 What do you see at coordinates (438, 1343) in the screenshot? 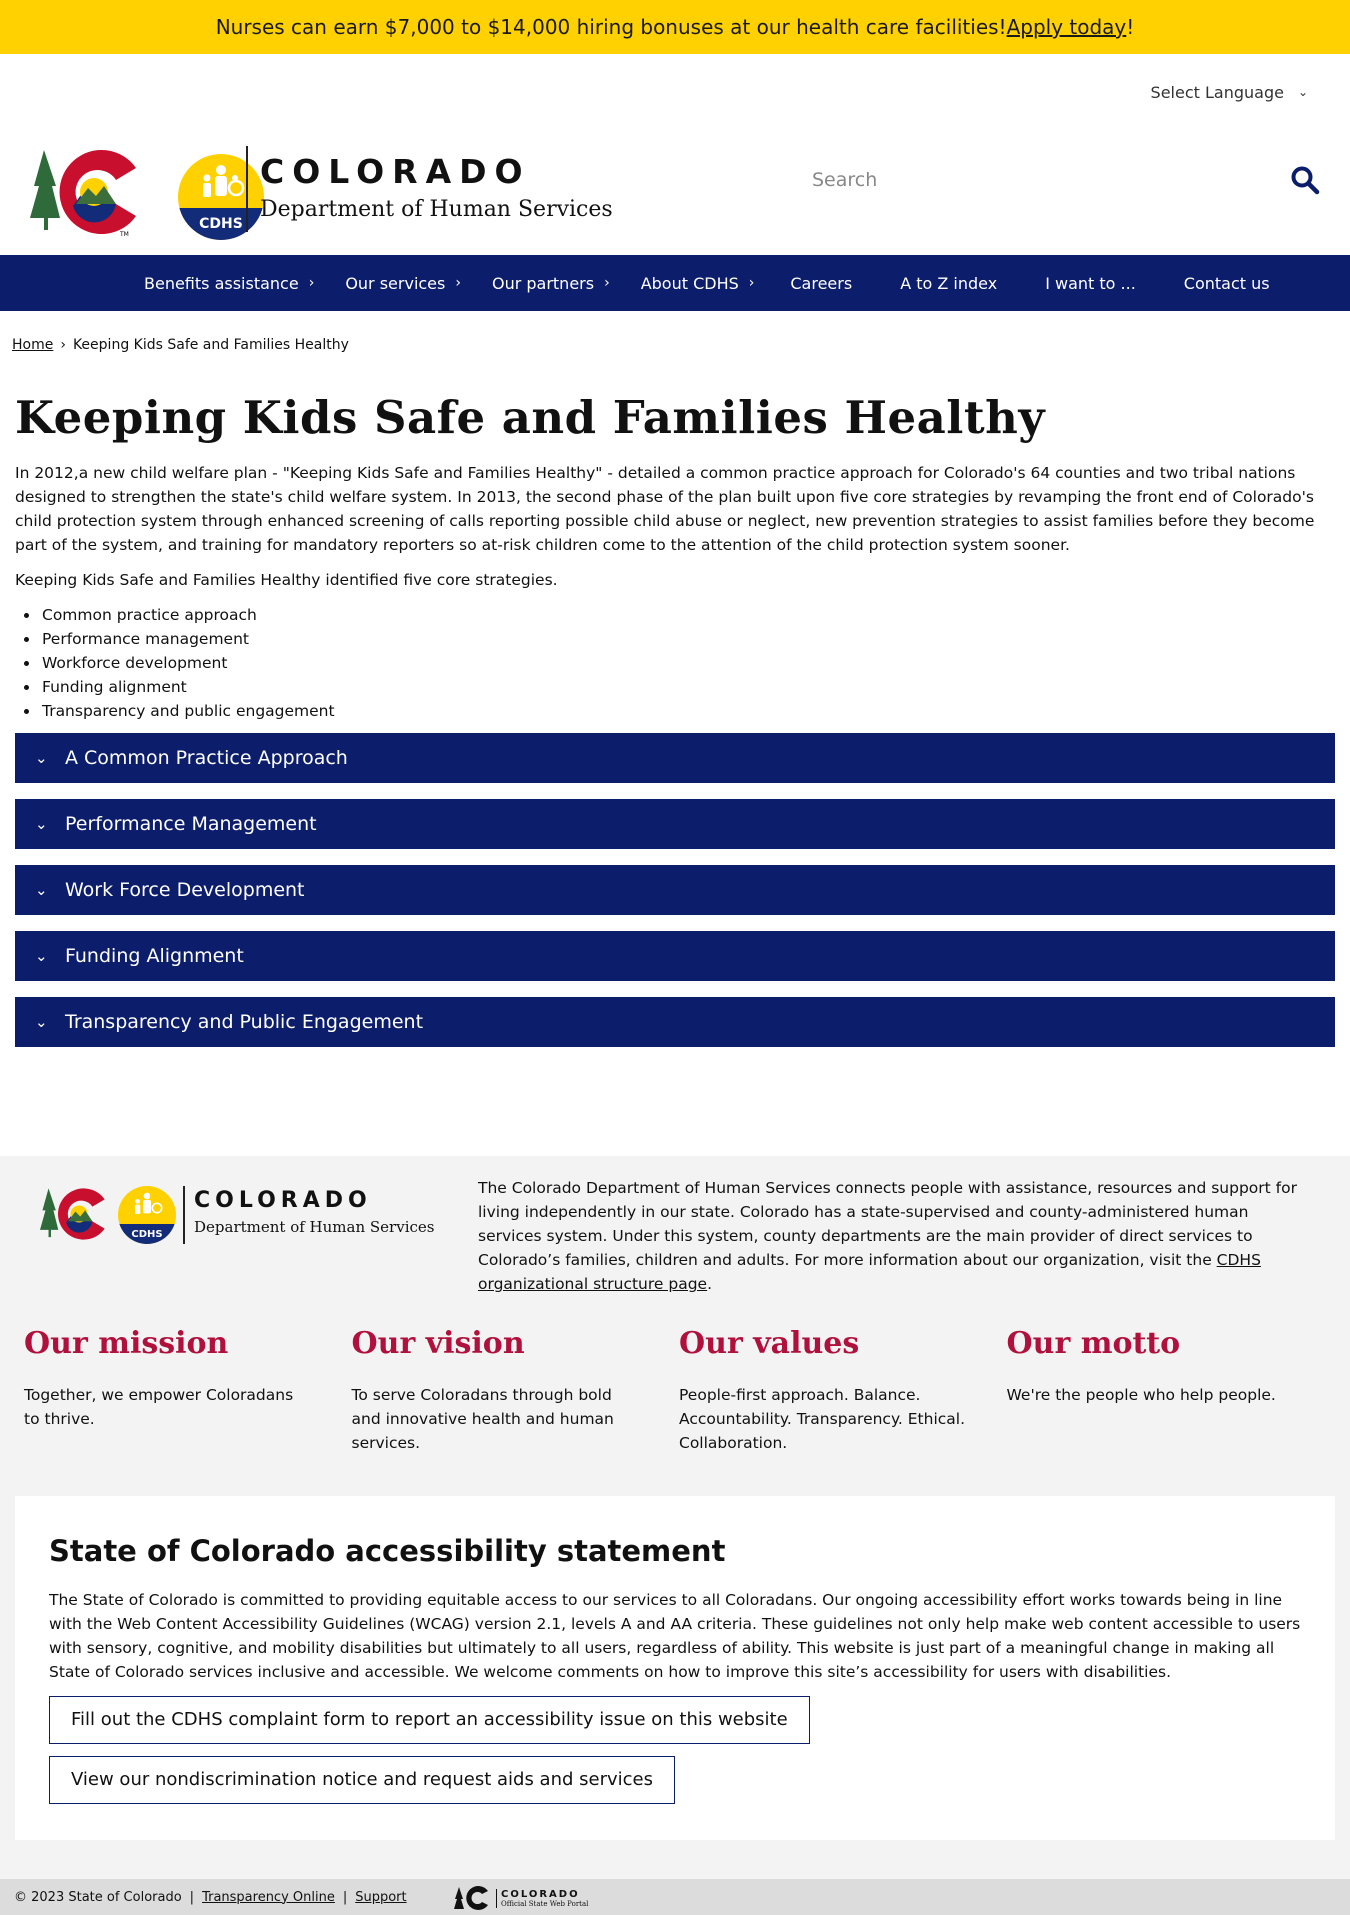
I see `vision-heading: Our vision` at bounding box center [438, 1343].